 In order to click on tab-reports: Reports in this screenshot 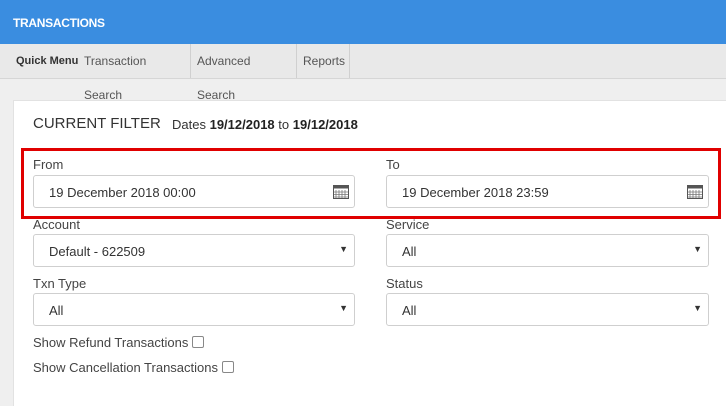, I will do `click(323, 61)`.